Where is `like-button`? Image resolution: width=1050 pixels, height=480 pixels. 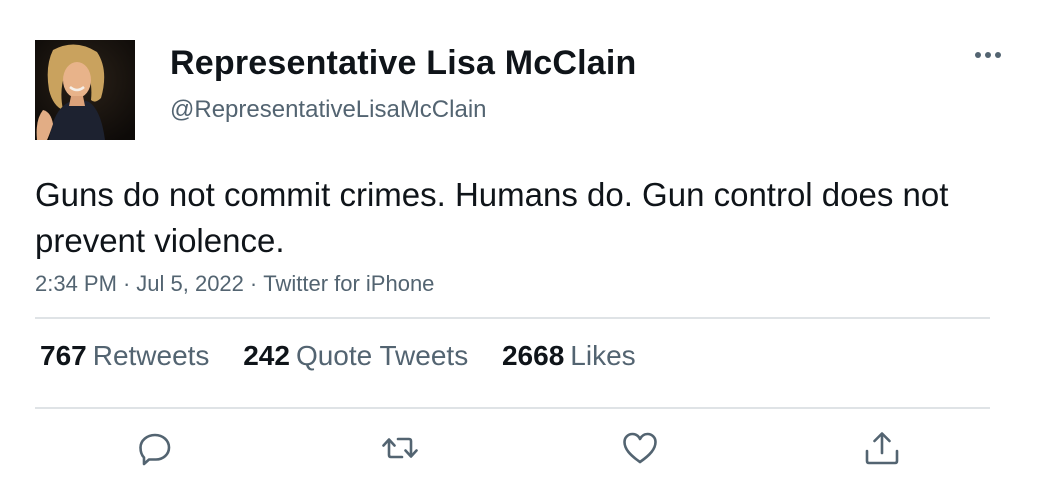 like-button is located at coordinates (640, 448).